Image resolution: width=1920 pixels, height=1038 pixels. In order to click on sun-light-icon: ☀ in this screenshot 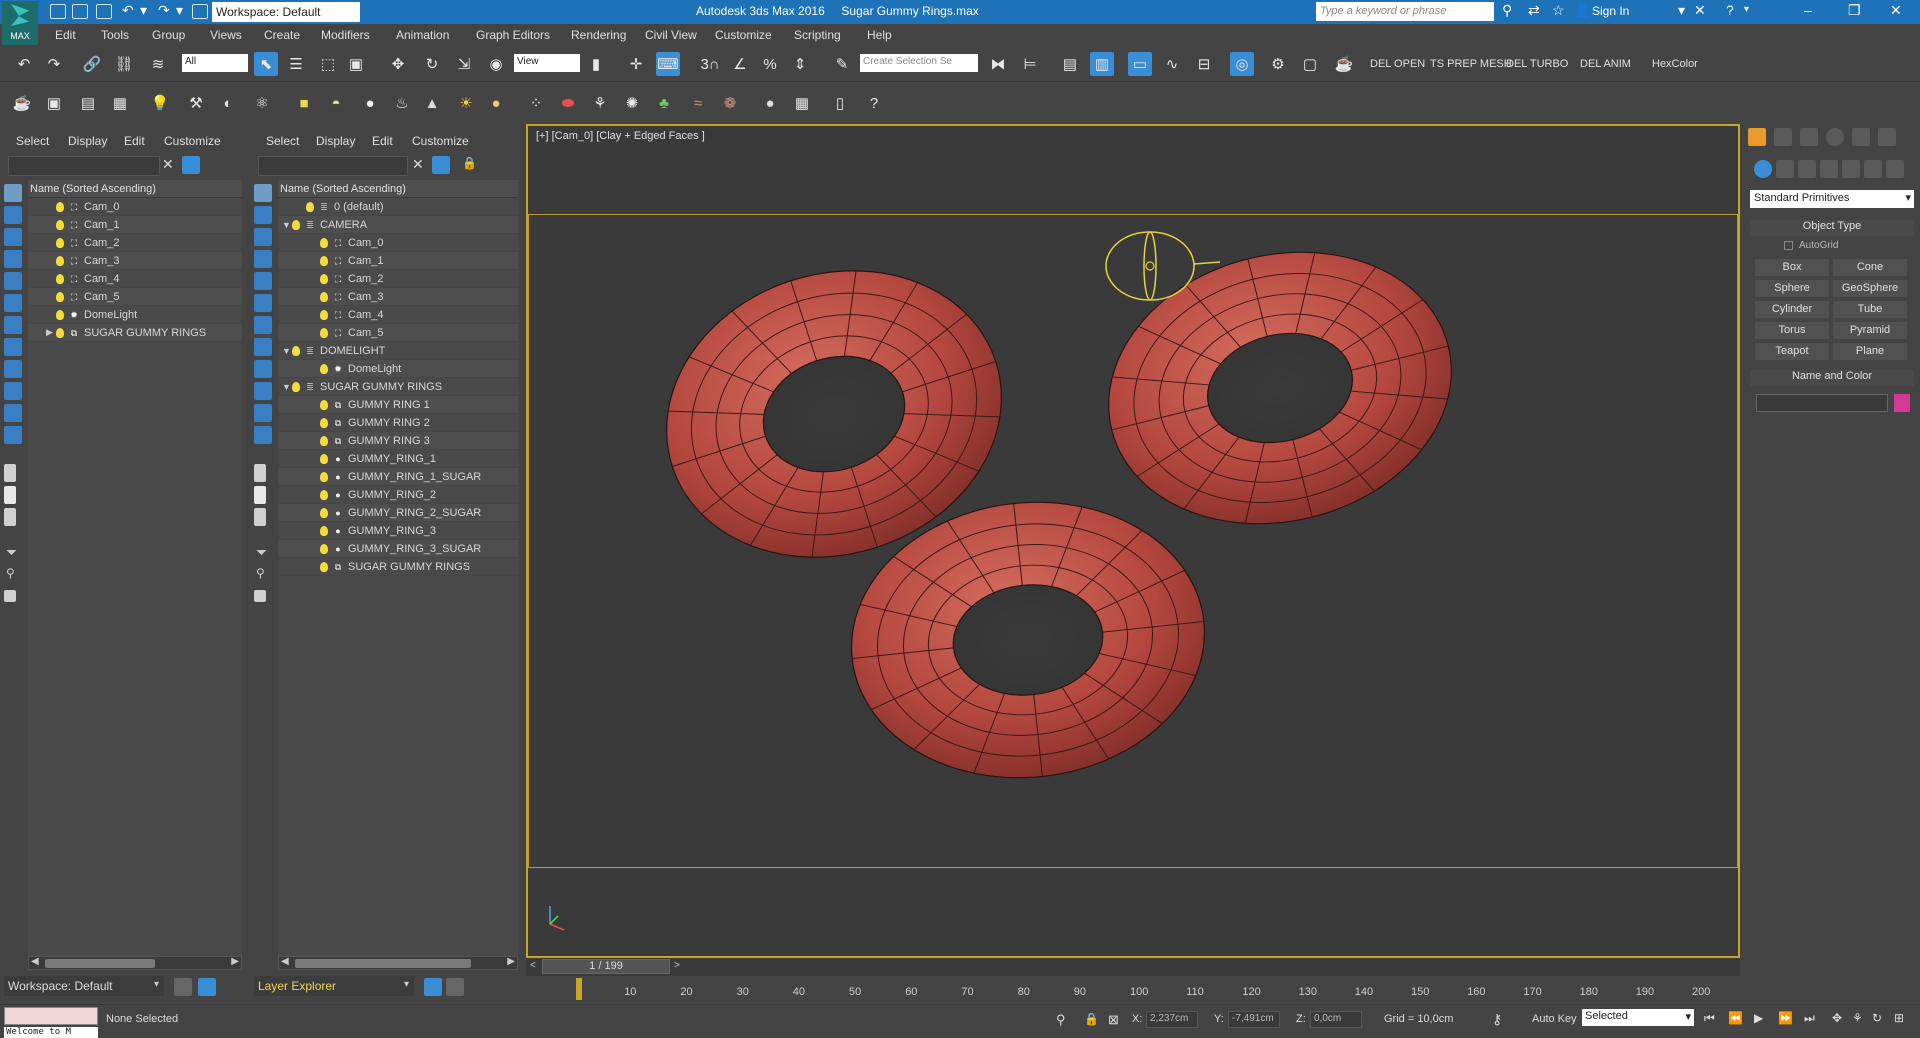, I will do `click(466, 103)`.